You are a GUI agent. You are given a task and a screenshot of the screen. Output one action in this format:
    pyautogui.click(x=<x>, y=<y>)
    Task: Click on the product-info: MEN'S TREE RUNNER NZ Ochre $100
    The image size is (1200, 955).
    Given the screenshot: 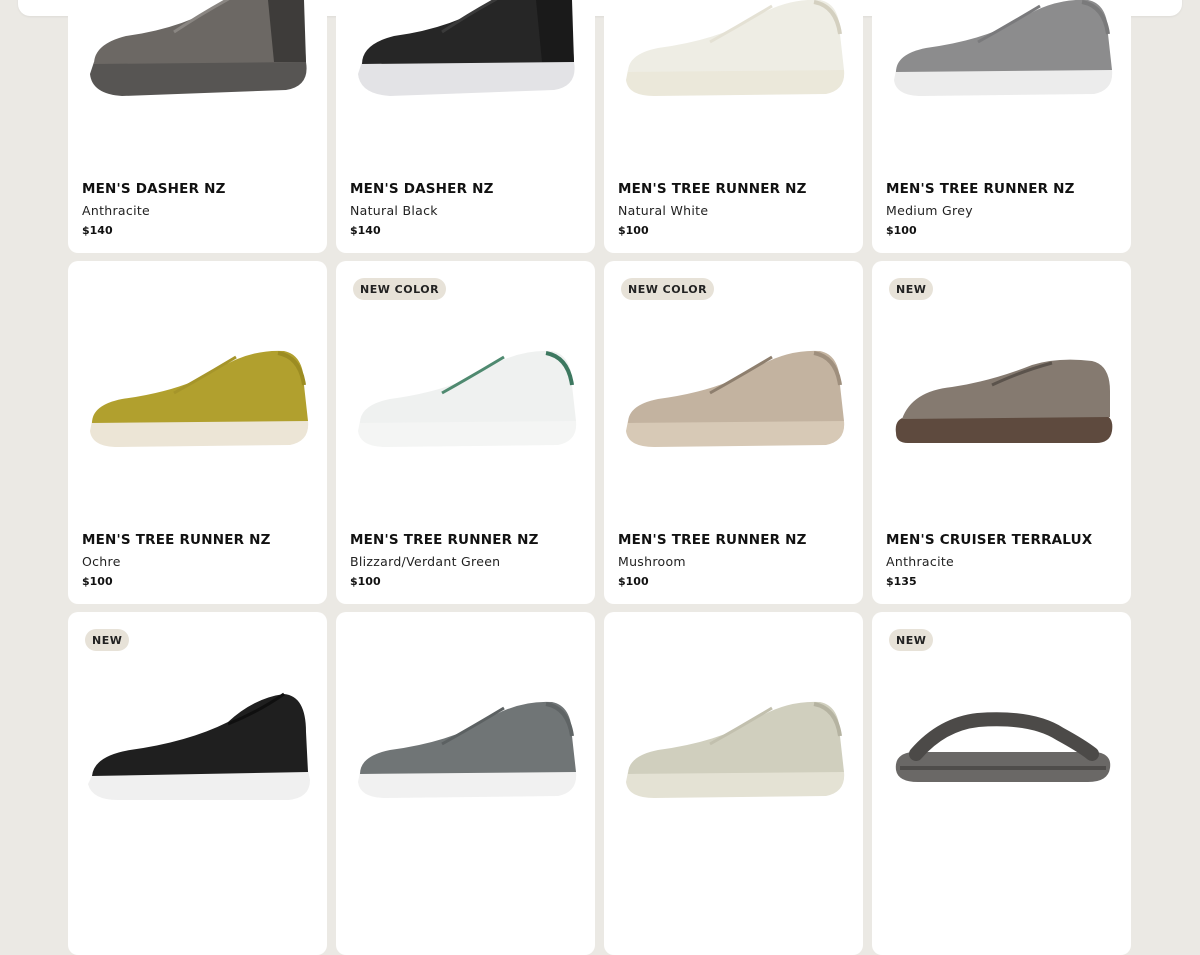 What is the action you would take?
    pyautogui.click(x=199, y=560)
    